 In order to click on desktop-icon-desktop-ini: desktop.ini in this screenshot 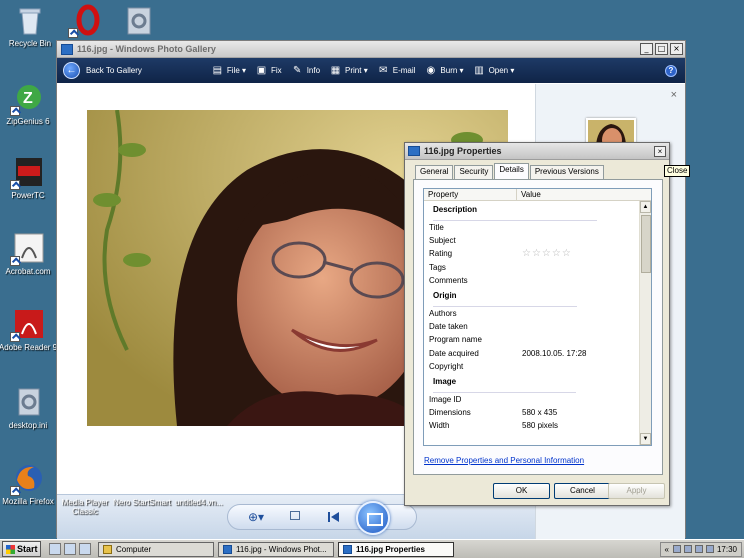, I will do `click(29, 408)`.